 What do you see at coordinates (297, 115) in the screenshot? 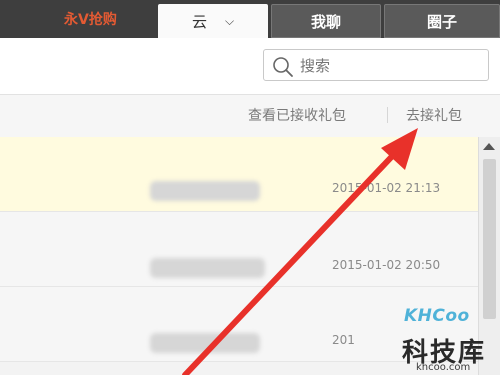
I see `view-received-gifts-link: 查看已接收礼包` at bounding box center [297, 115].